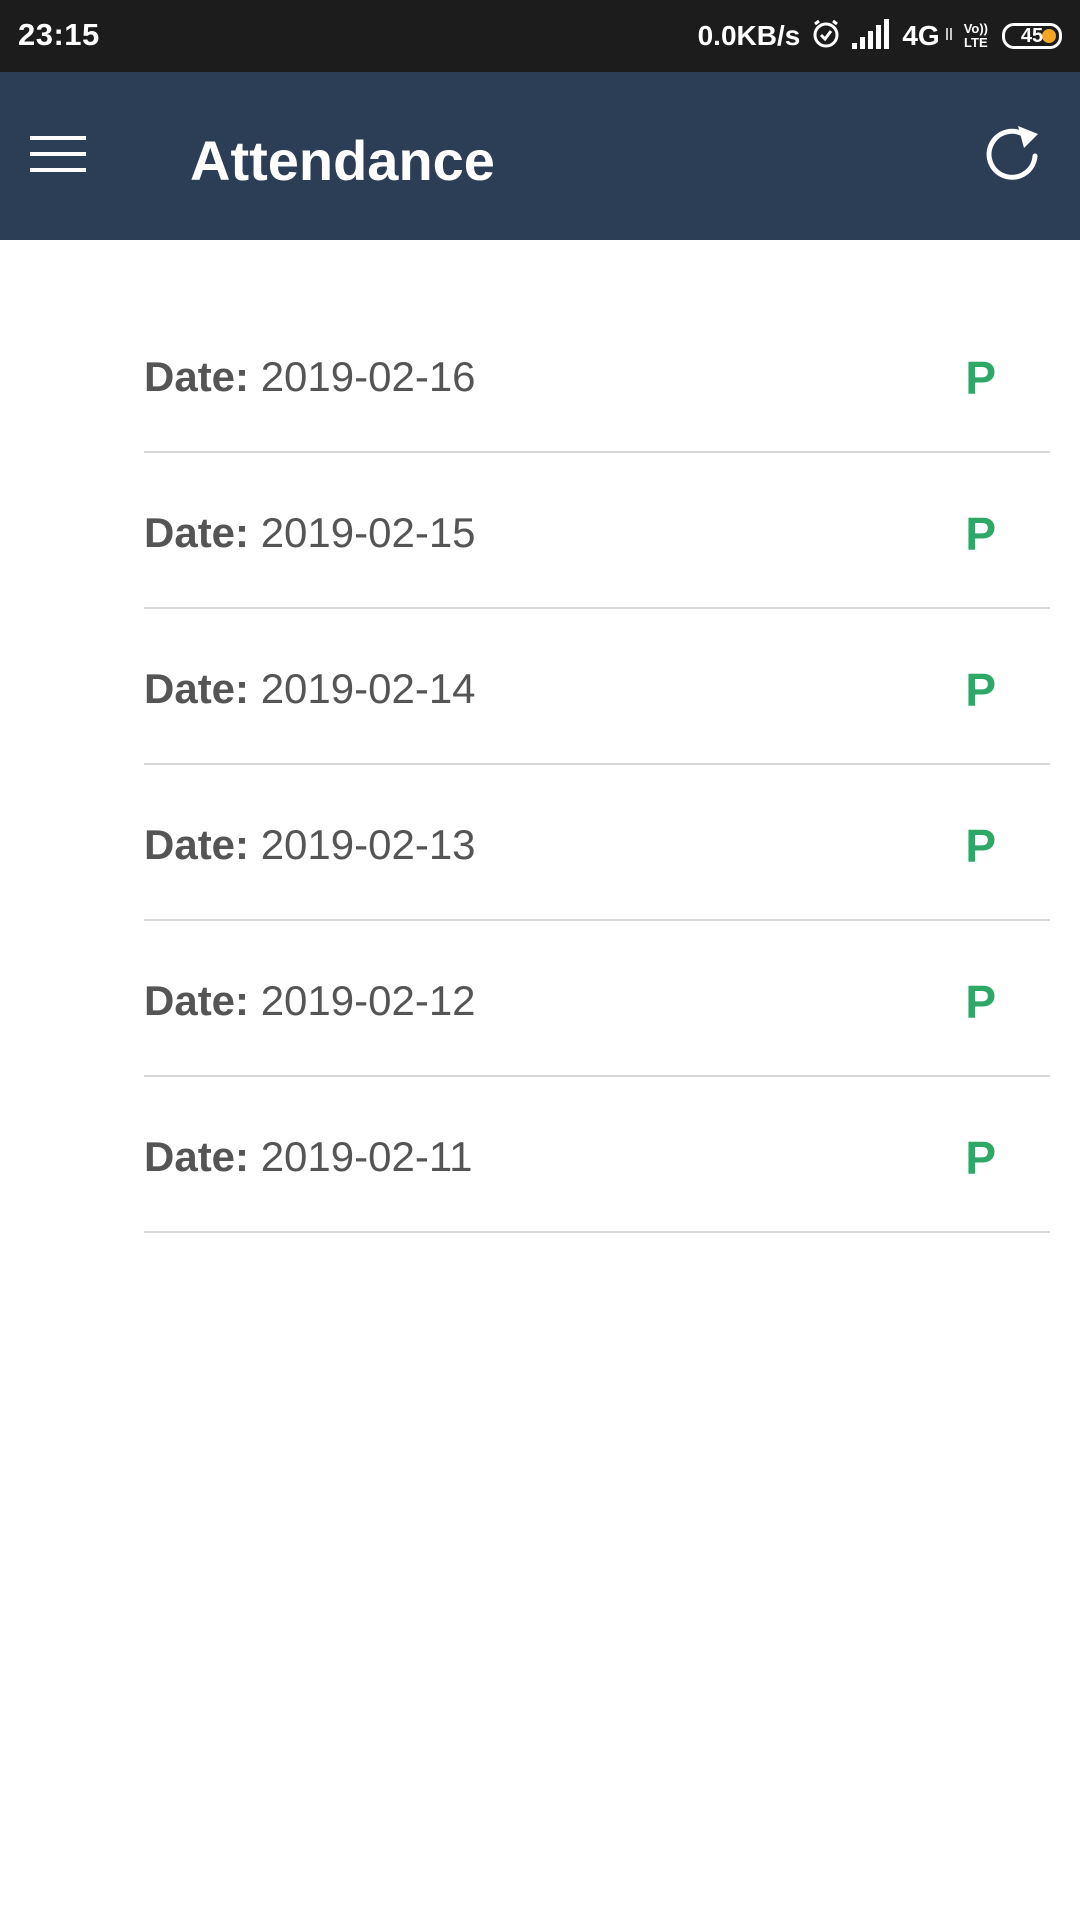 Image resolution: width=1080 pixels, height=1920 pixels. Describe the element at coordinates (921, 35) in the screenshot. I see `network-type: 4G` at that location.